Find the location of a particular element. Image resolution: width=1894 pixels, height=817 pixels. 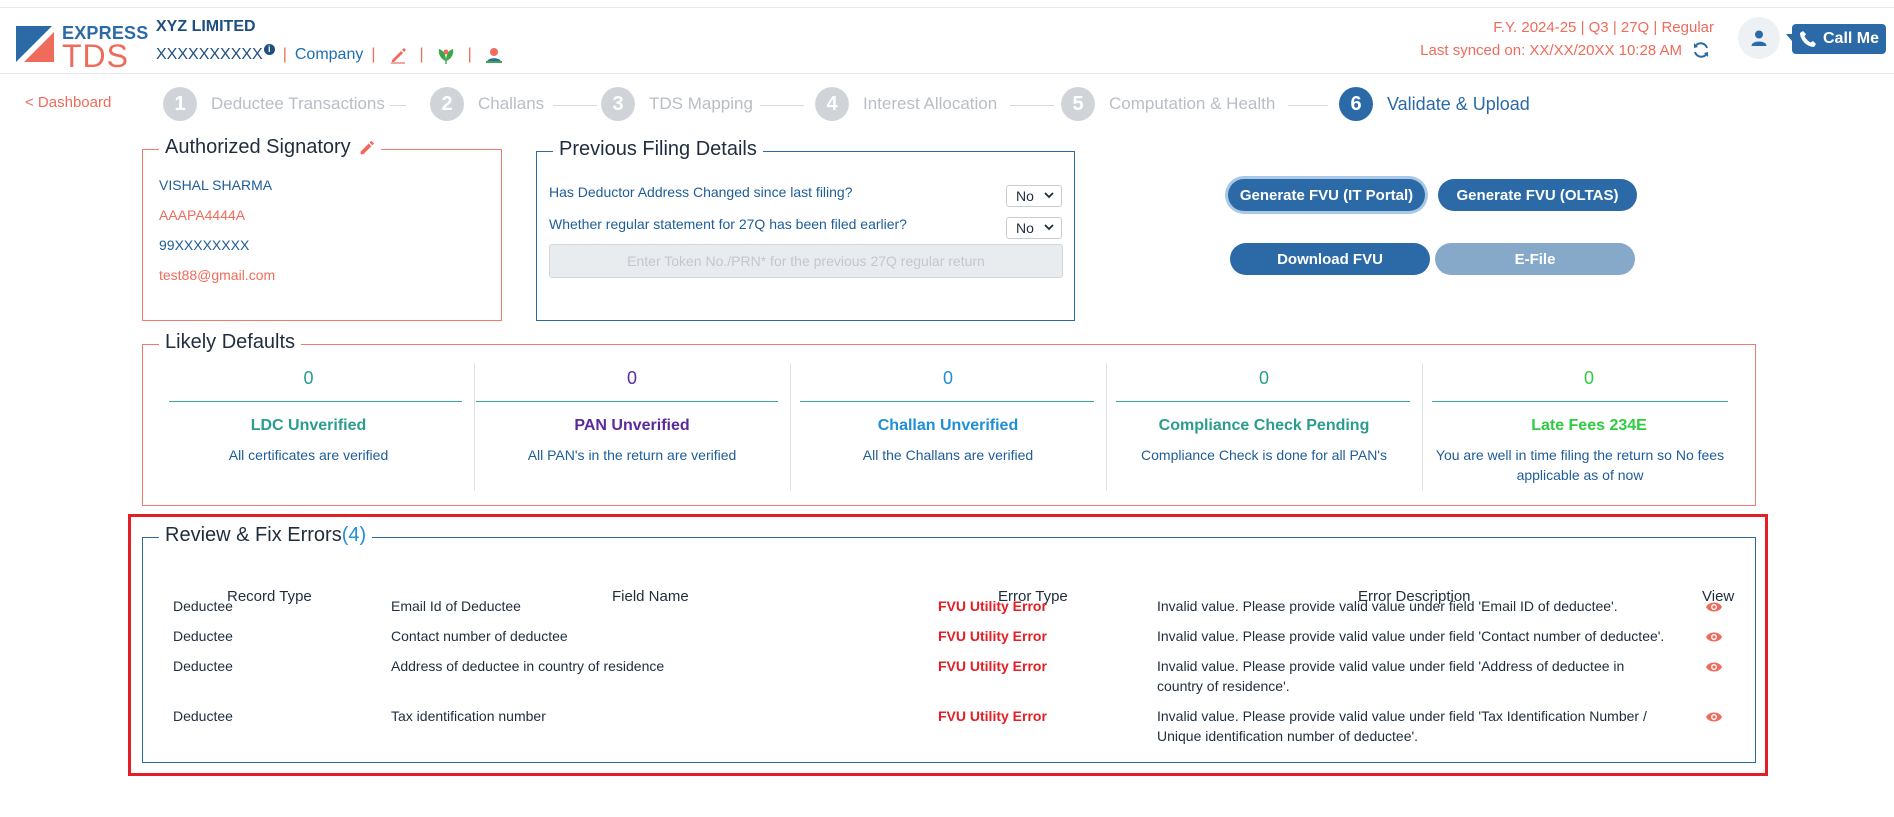

likely-defaults-title: Likely Defaults is located at coordinates (230, 342).